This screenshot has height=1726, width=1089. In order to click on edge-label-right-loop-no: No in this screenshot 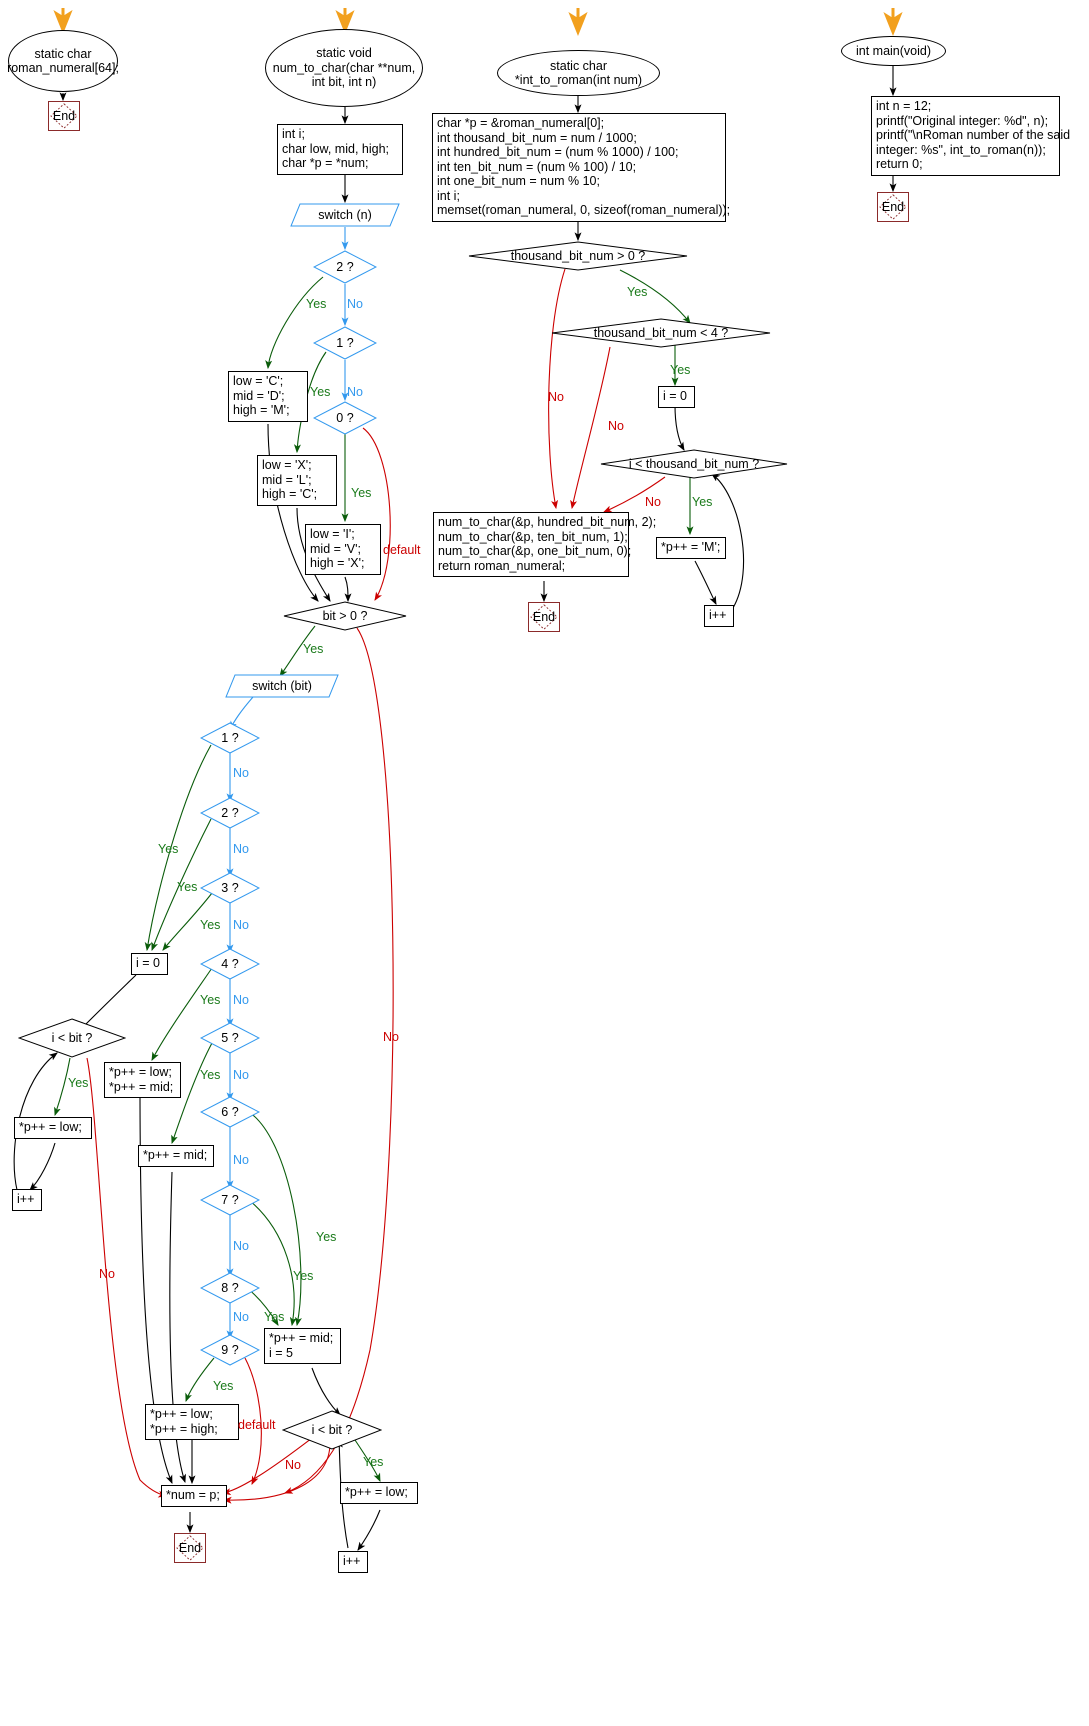, I will do `click(293, 1465)`.